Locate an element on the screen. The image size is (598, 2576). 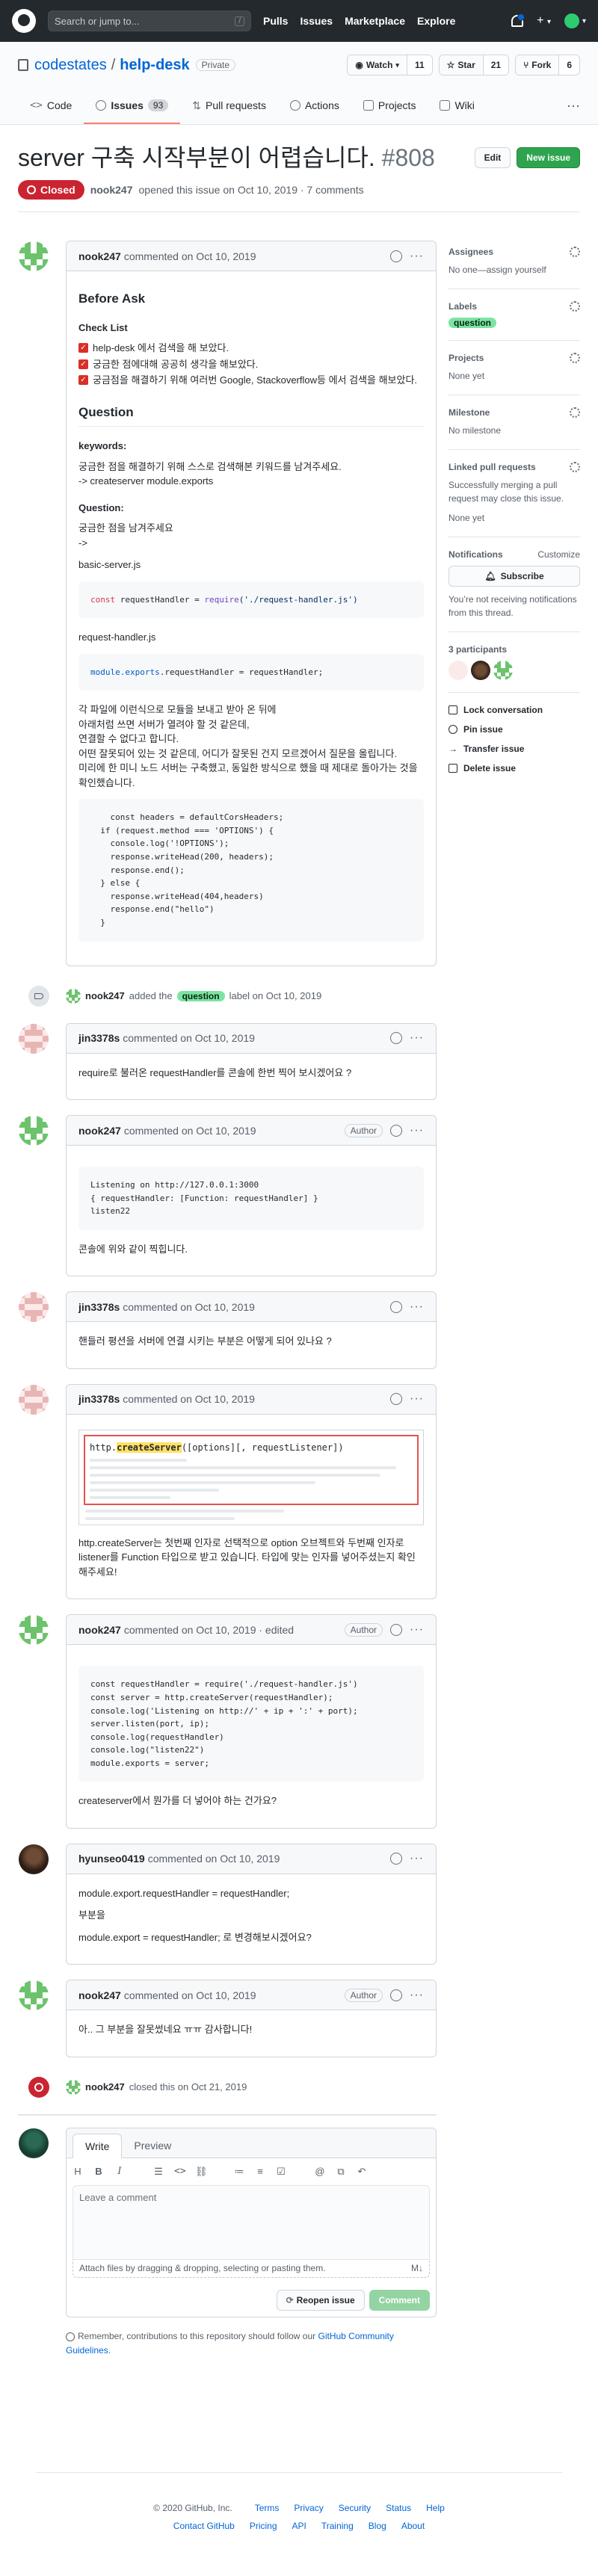
milestone-heading: Milestone is located at coordinates (469, 412).